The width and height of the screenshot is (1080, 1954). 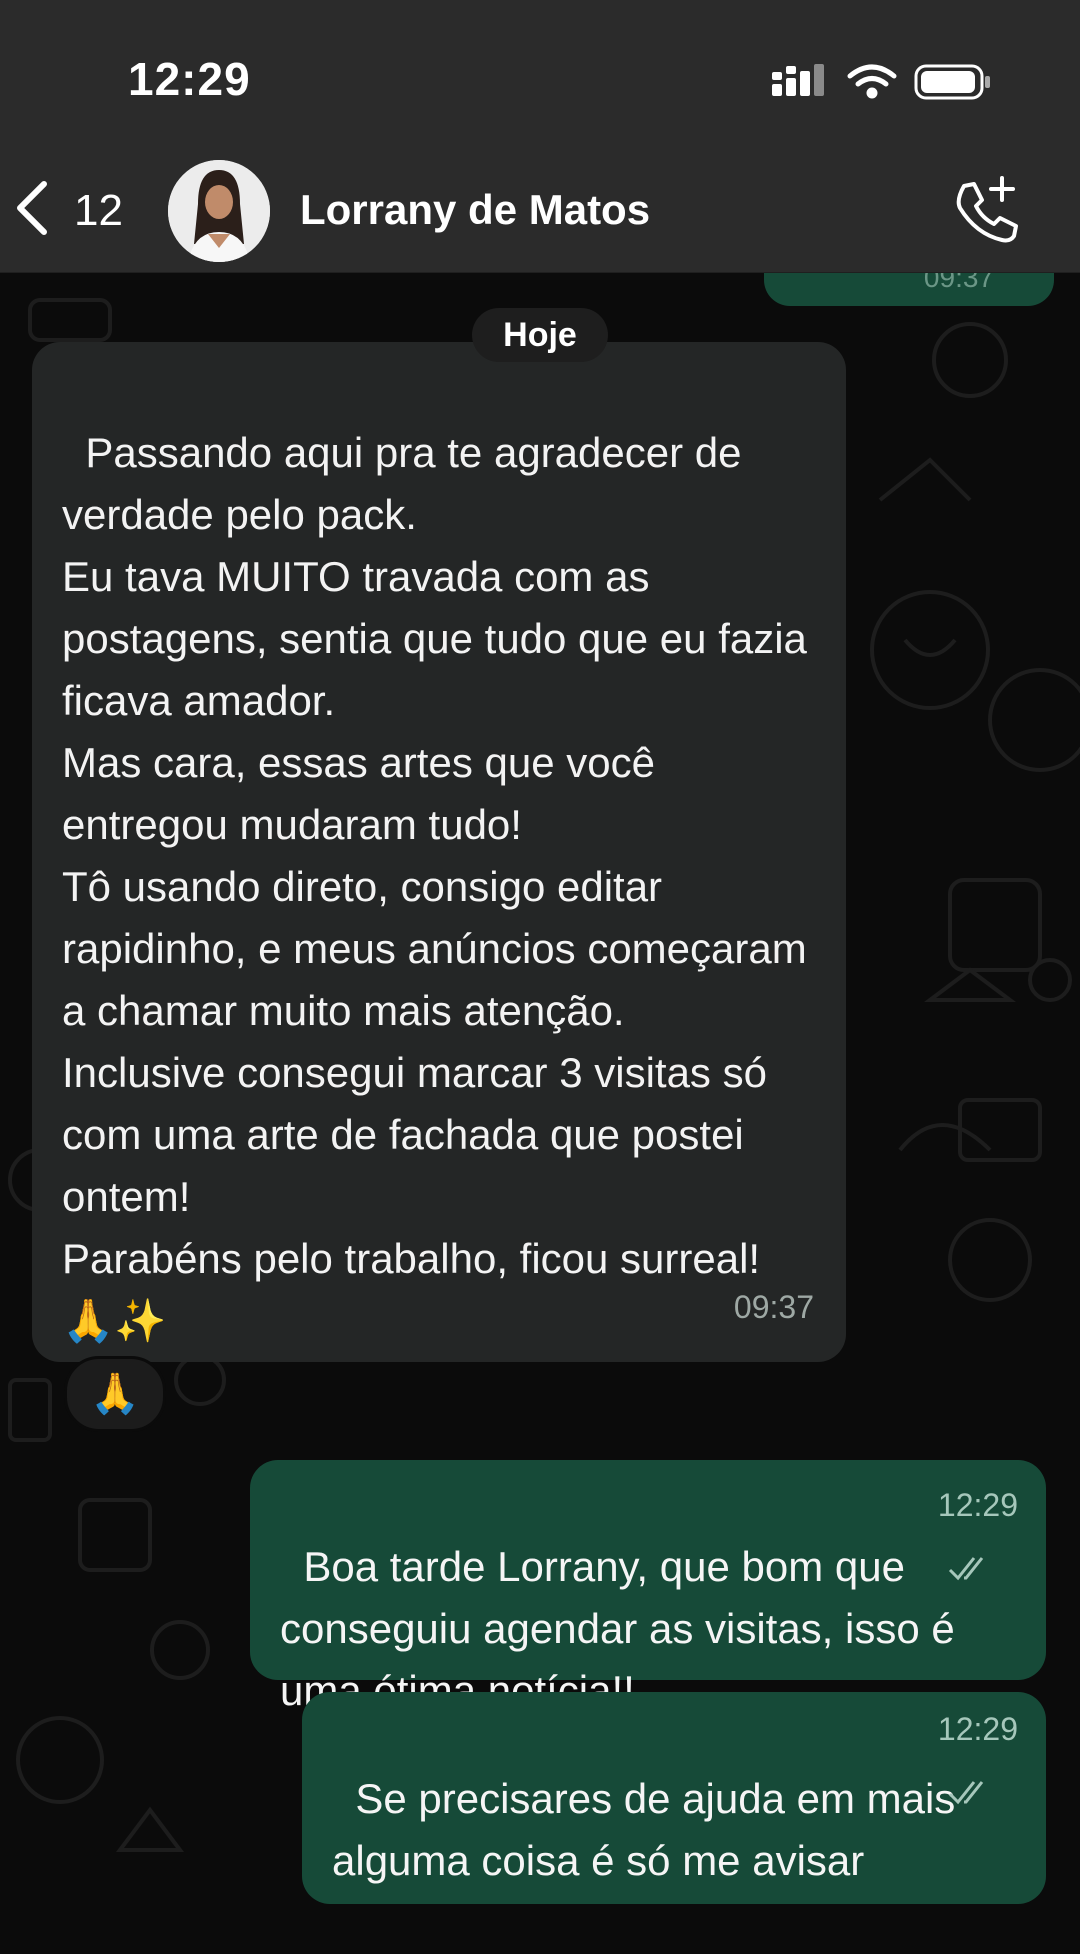 What do you see at coordinates (189, 79) in the screenshot?
I see `status-time: 12:29` at bounding box center [189, 79].